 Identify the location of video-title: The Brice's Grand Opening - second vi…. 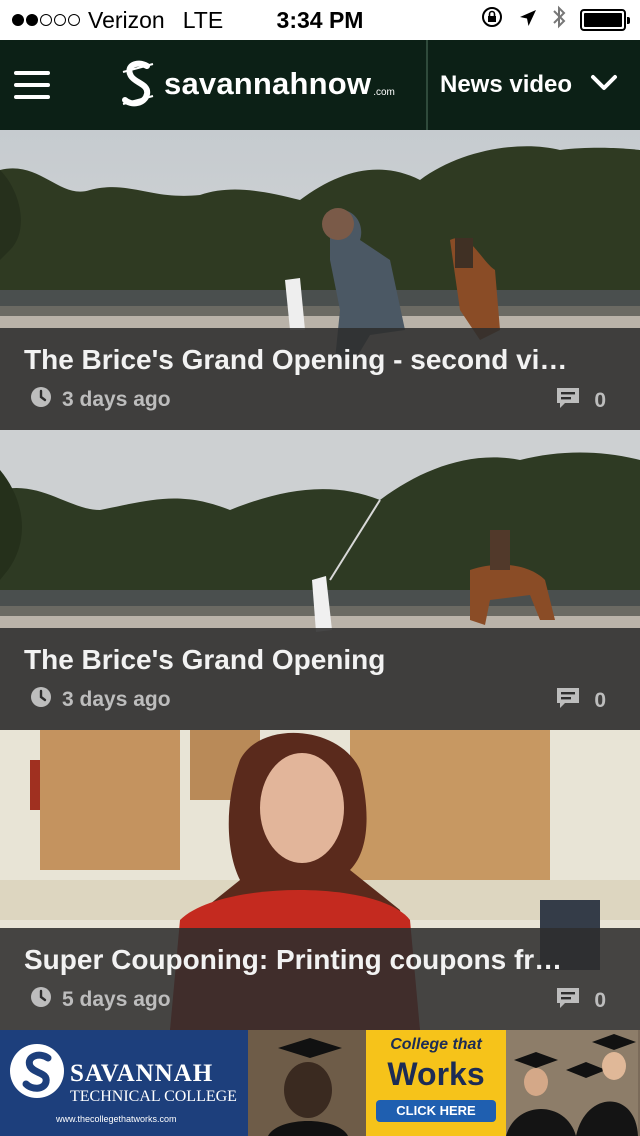
(296, 359).